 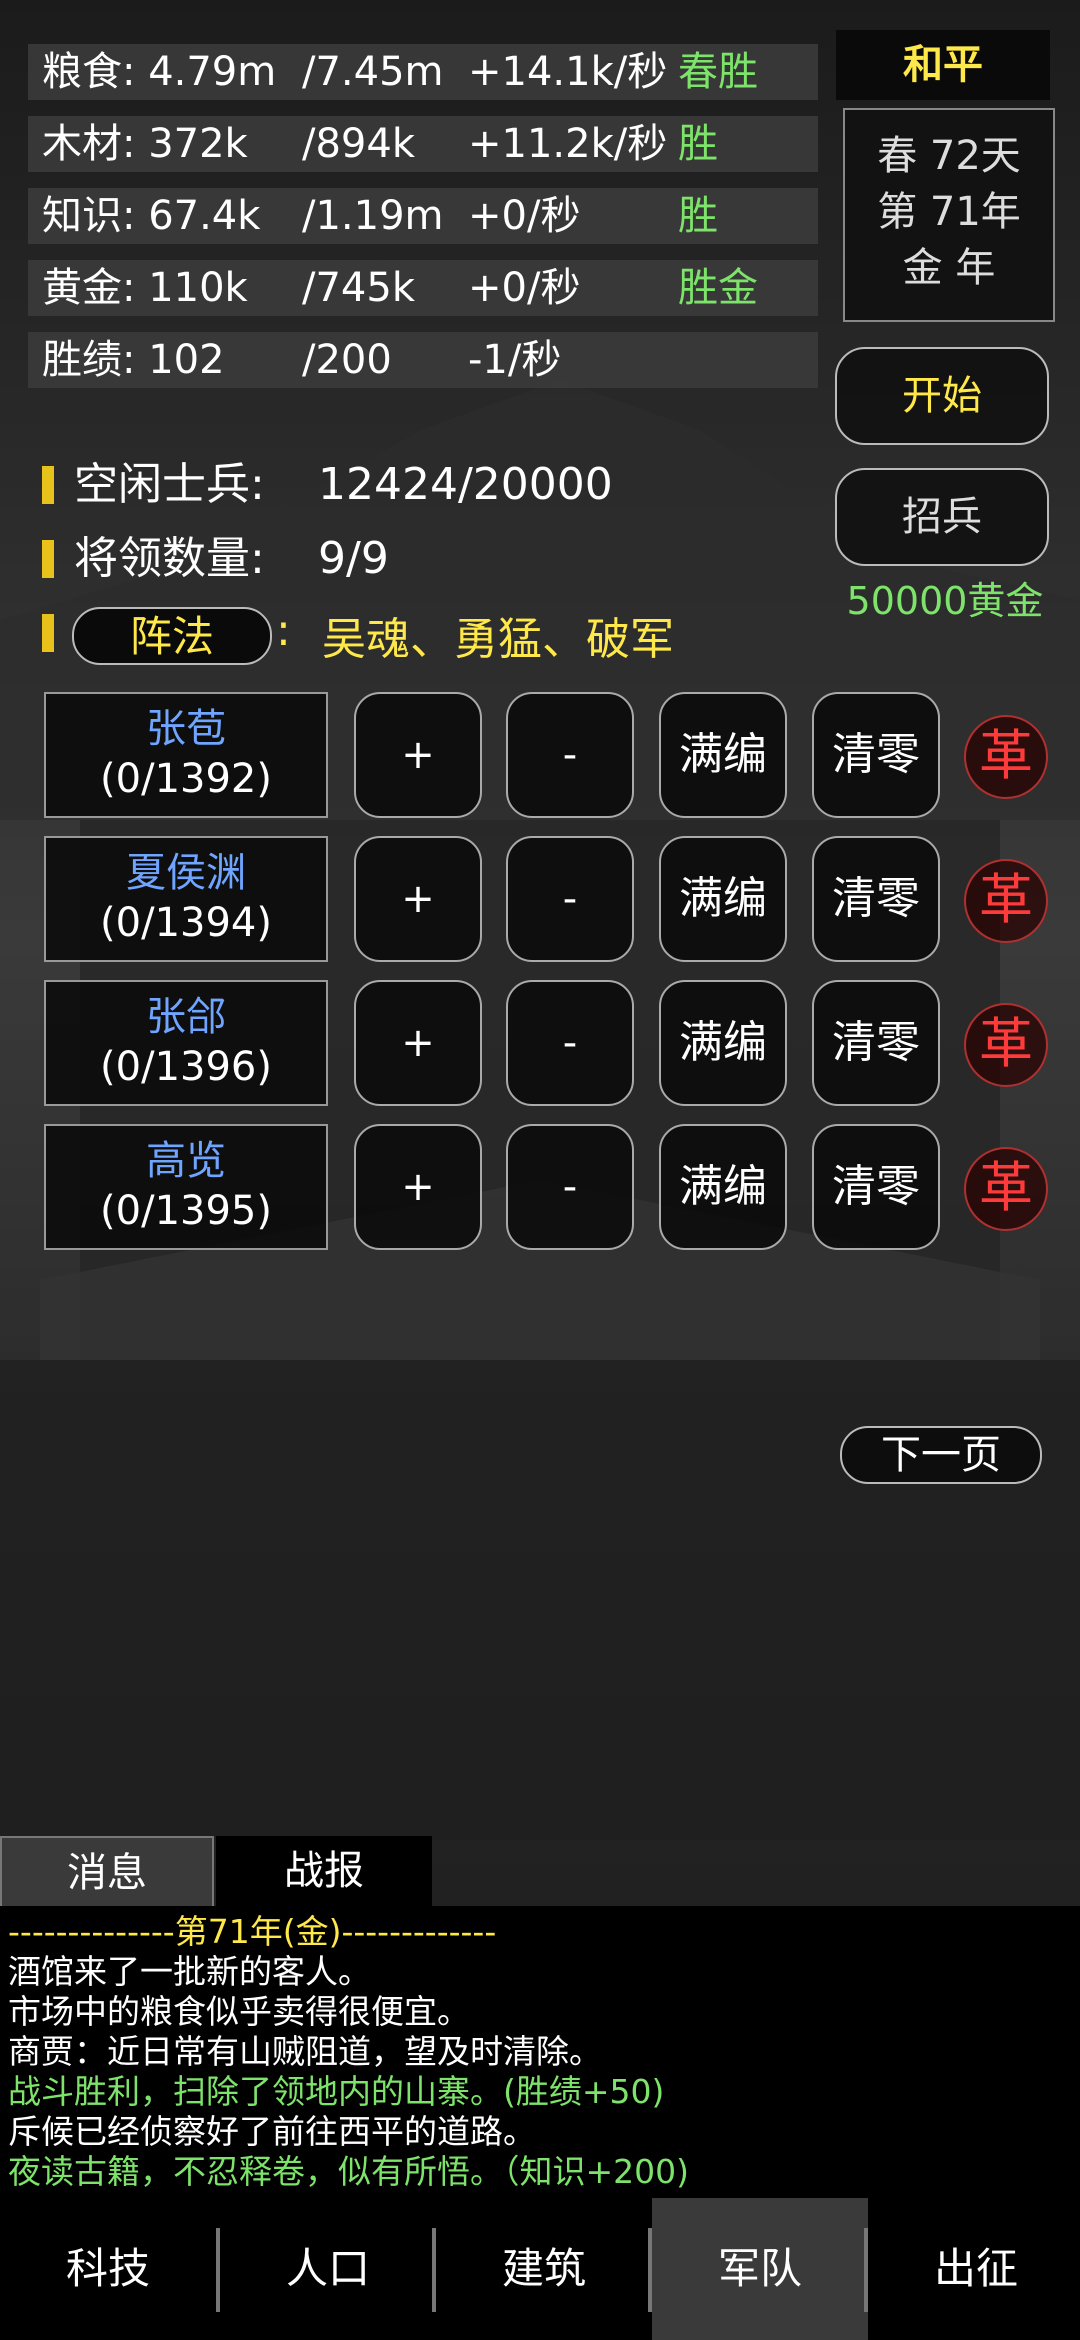 I want to click on log-line: --------------第71年(金)-------------, so click(x=252, y=1931).